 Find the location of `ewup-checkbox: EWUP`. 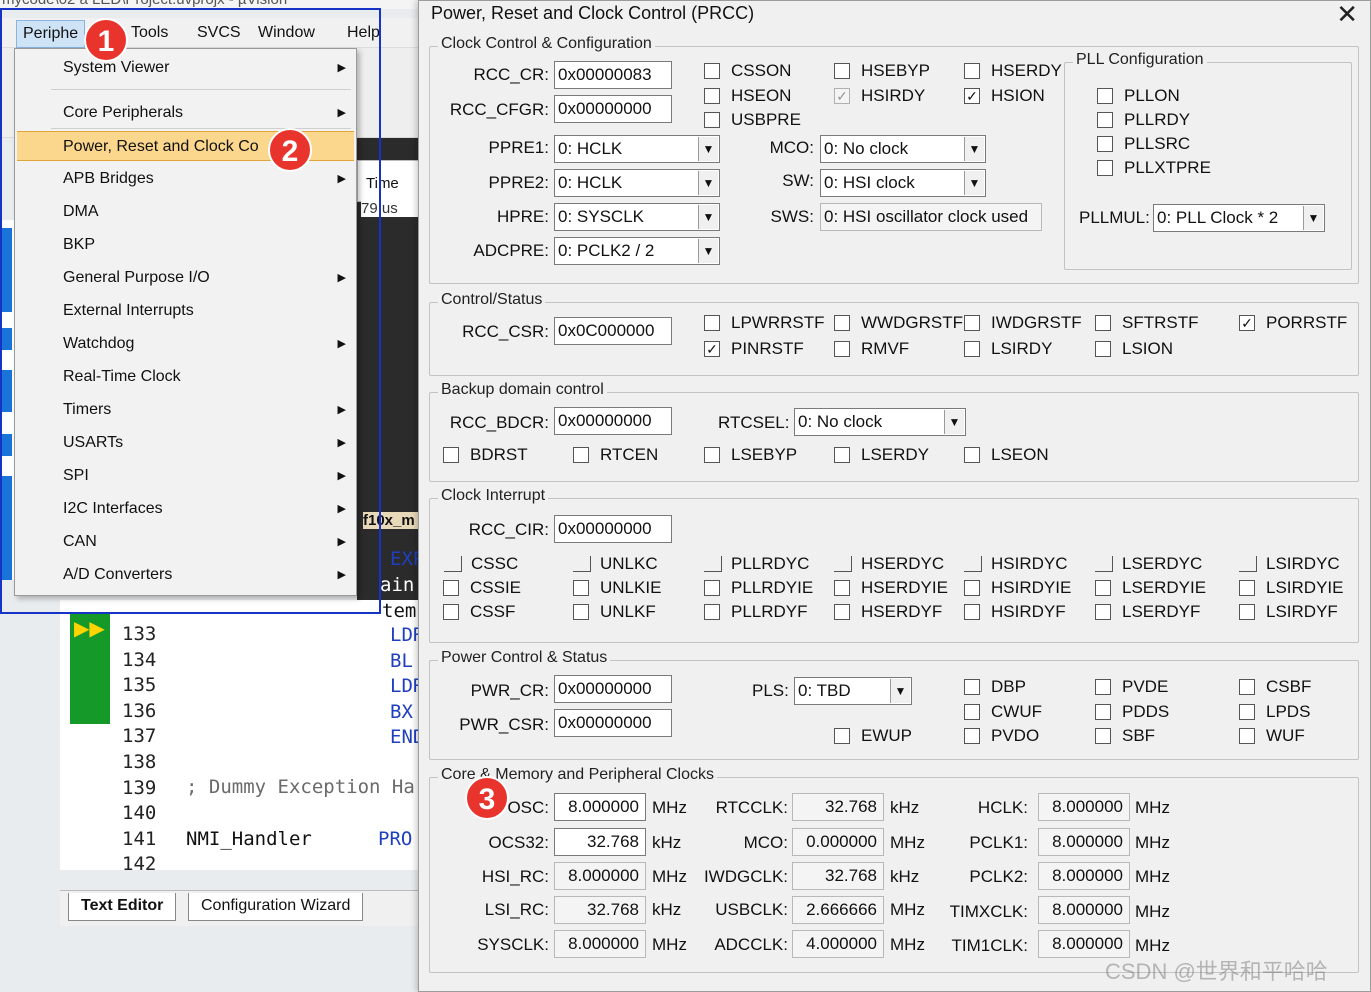

ewup-checkbox: EWUP is located at coordinates (873, 736).